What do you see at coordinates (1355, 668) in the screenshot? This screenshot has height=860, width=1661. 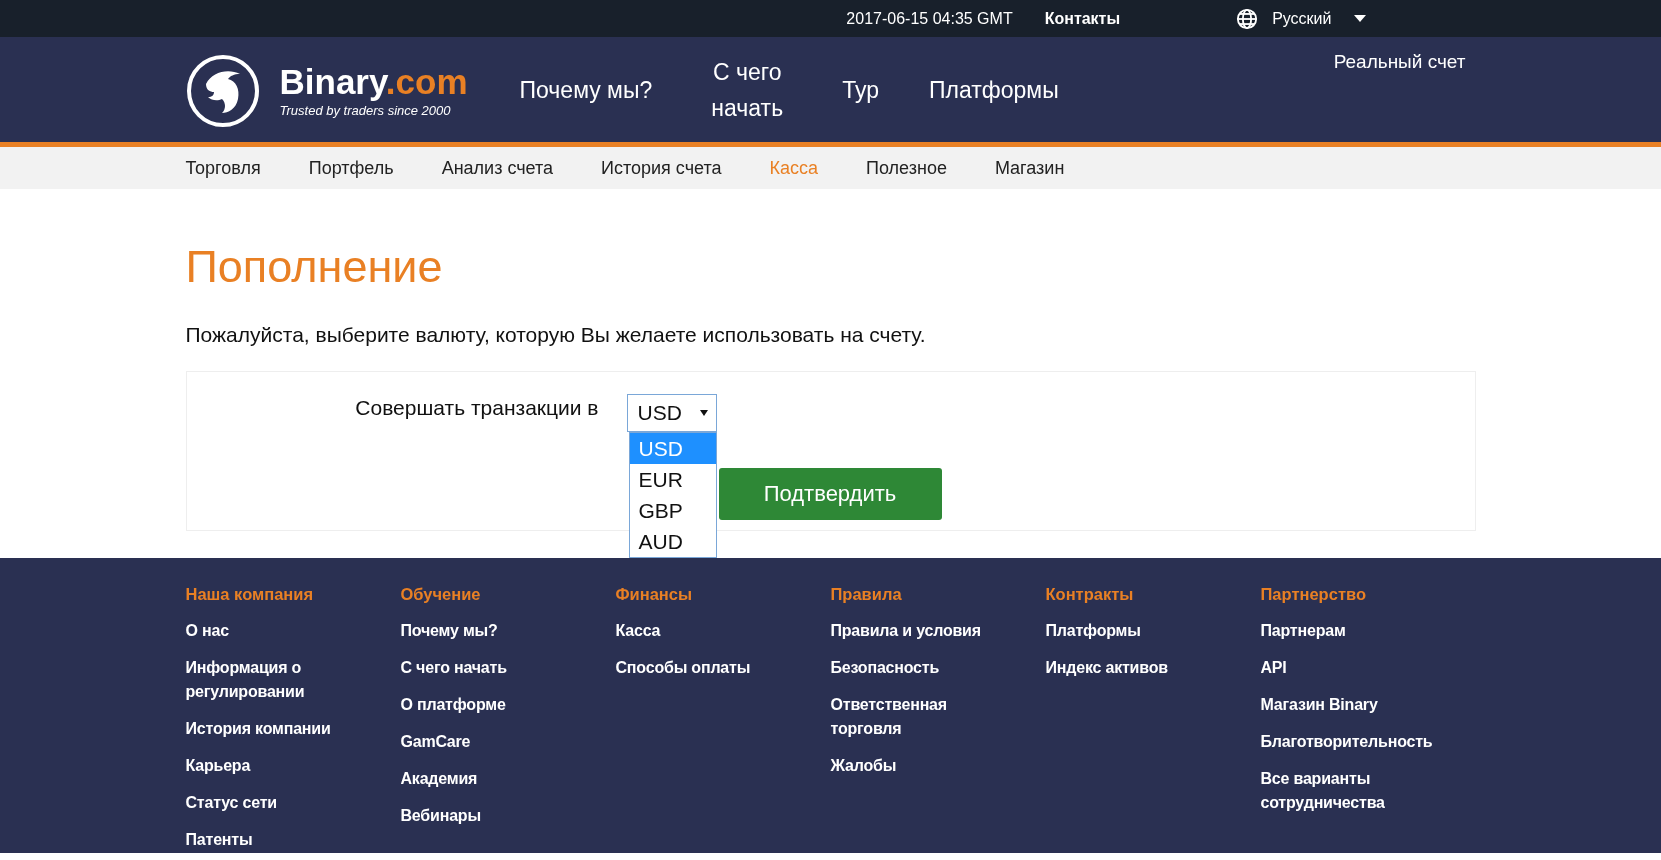 I see `footer-link: API` at bounding box center [1355, 668].